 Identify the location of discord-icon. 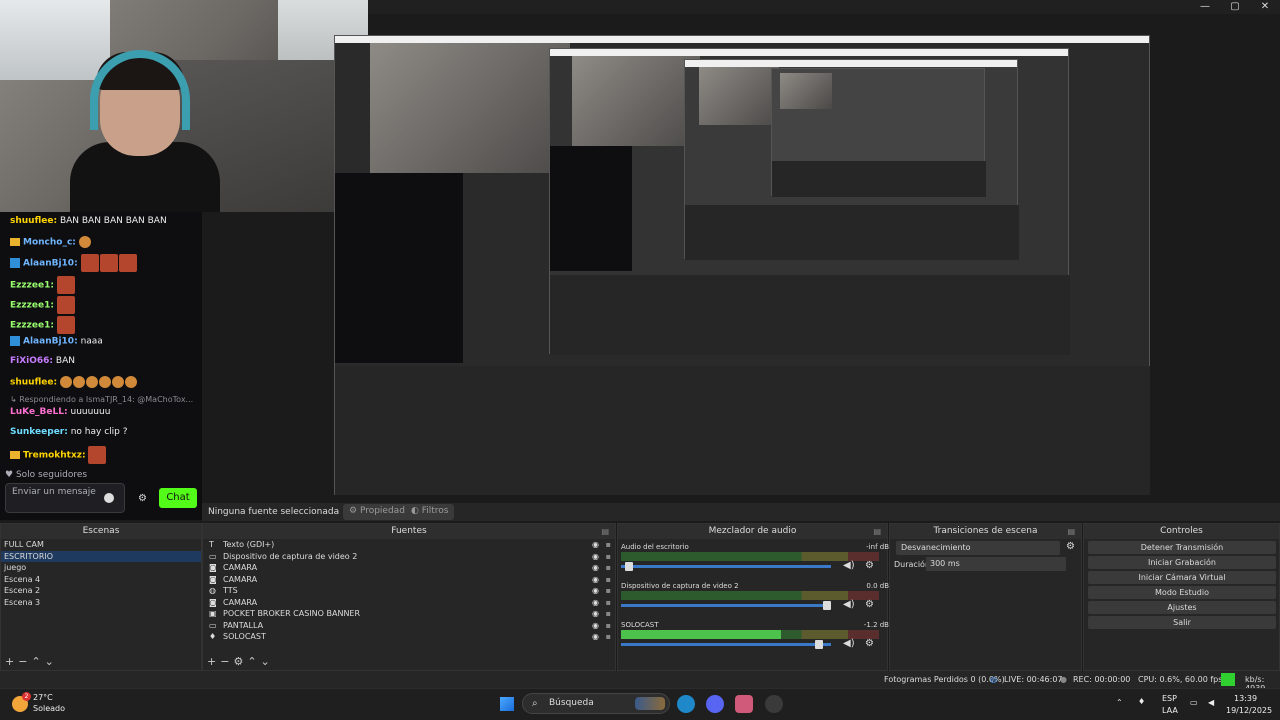
(715, 704).